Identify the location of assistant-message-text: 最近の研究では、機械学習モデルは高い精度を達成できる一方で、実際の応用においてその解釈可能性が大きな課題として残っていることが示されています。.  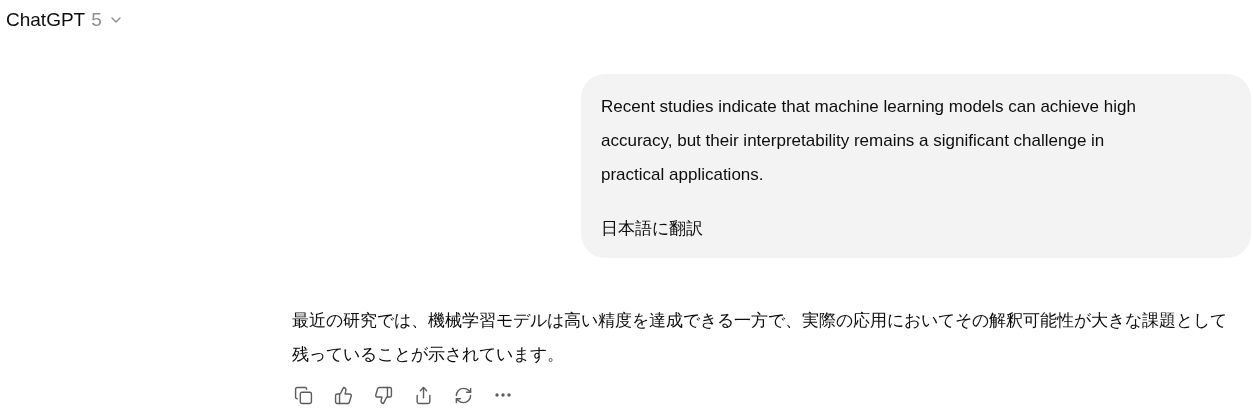
(760, 338).